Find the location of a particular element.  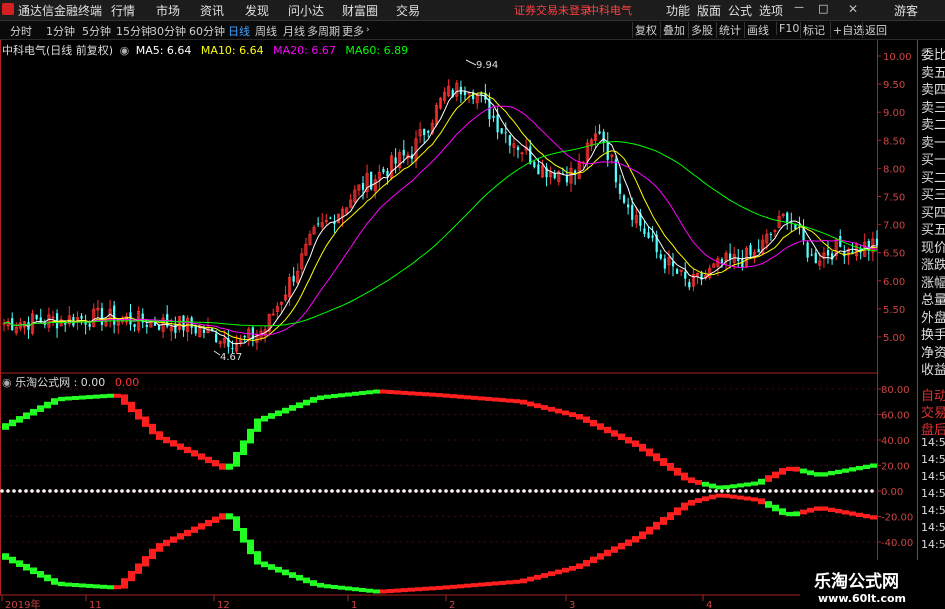

btn-biaoji: 标记 is located at coordinates (813, 30).